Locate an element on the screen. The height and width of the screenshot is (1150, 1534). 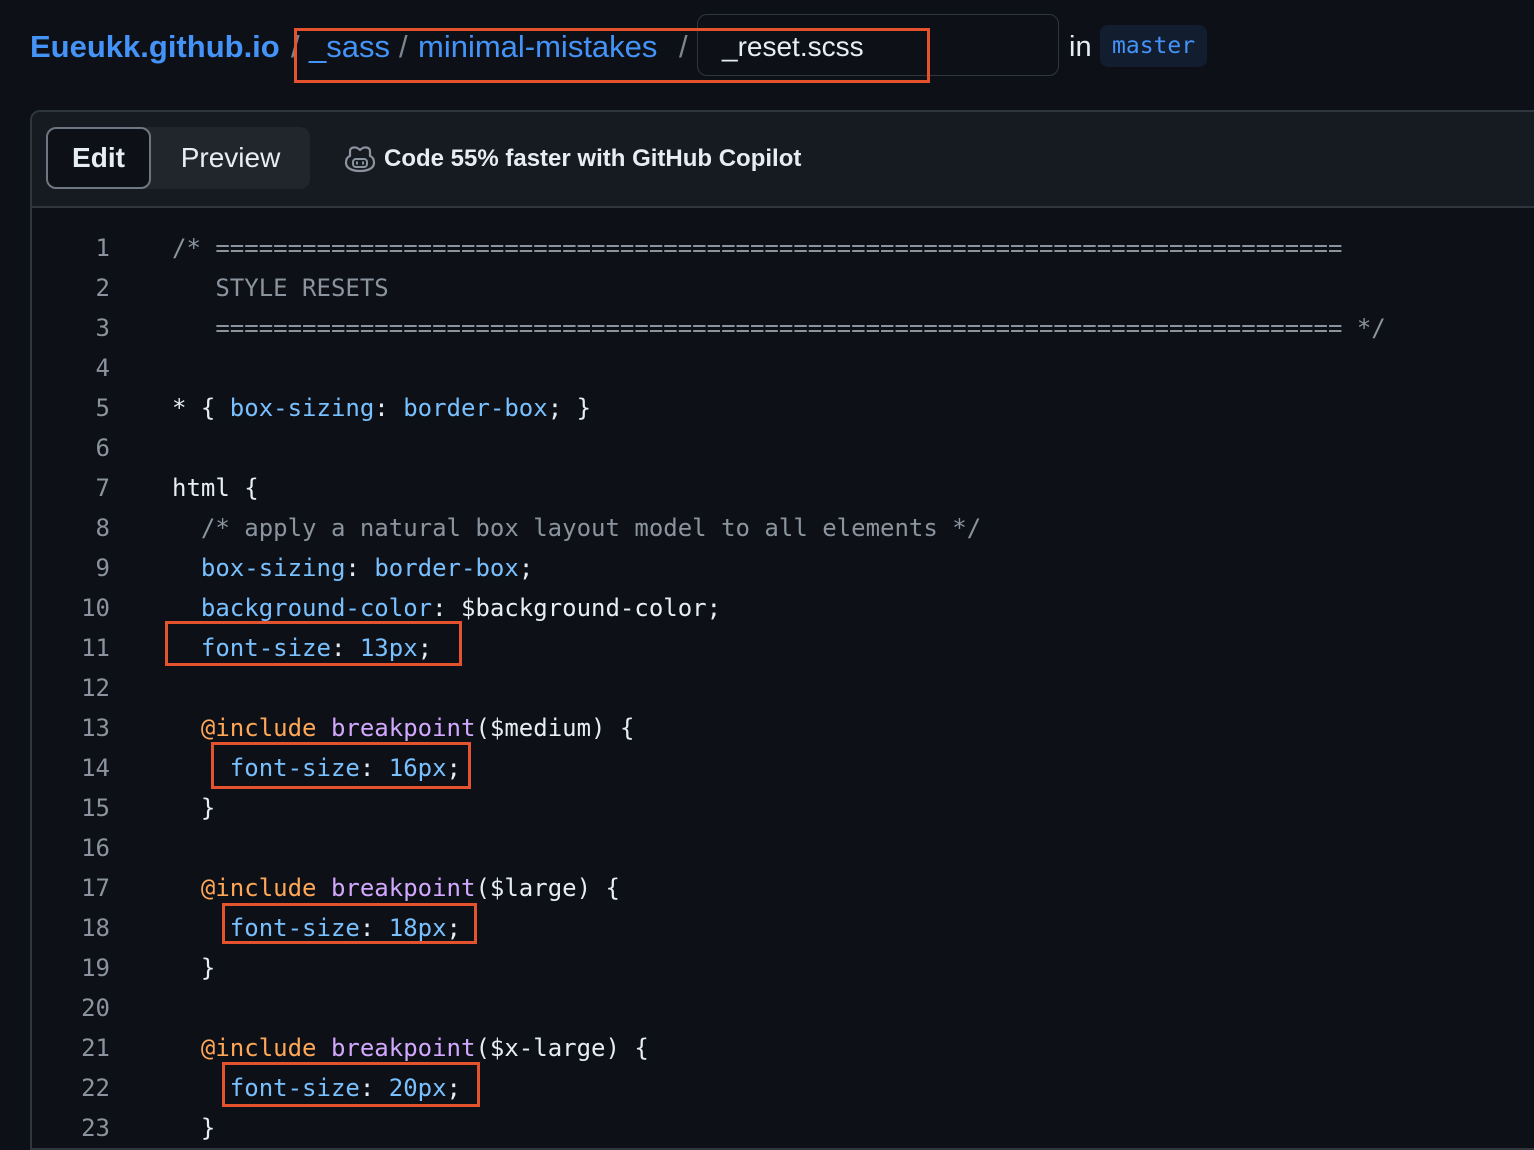
line-number: 7 is located at coordinates (102, 488).